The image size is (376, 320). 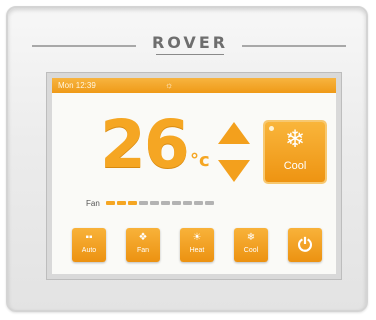 I want to click on brand-underline, so click(x=190, y=54).